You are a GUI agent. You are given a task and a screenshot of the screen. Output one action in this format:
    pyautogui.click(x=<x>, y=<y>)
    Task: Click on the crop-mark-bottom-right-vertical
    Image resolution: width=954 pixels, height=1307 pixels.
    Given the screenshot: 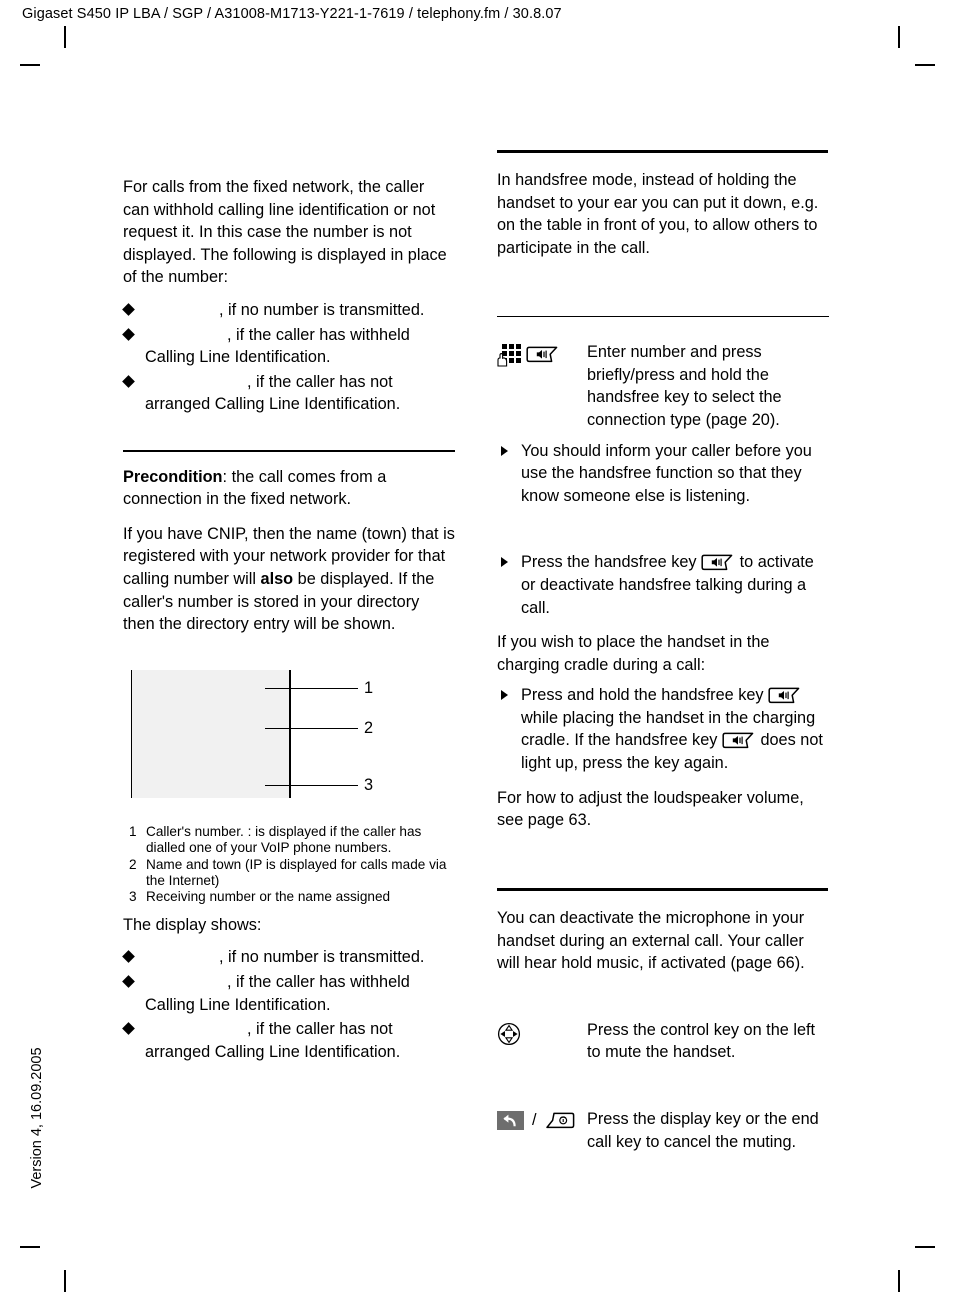 What is the action you would take?
    pyautogui.click(x=899, y=1281)
    